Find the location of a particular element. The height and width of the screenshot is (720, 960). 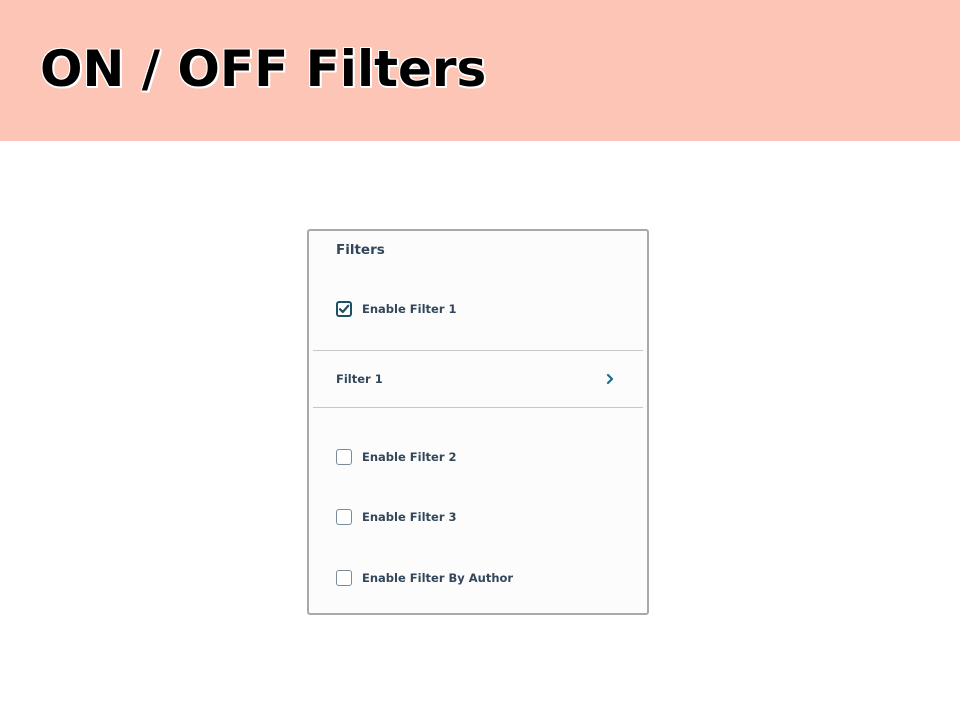

enable-filter-2-checkbox is located at coordinates (344, 457).